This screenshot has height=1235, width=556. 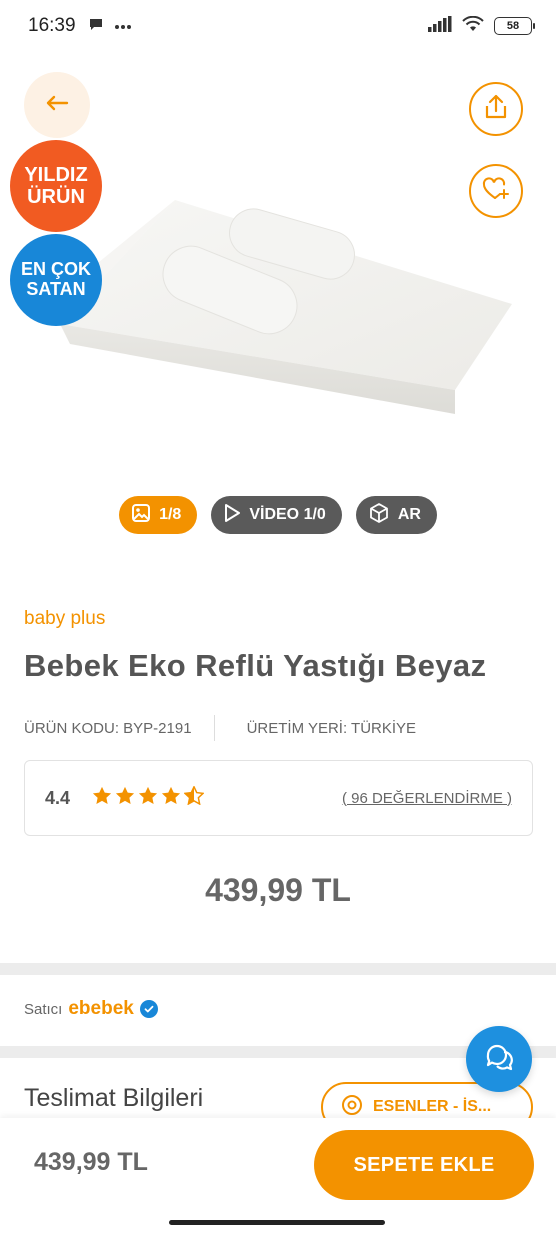 What do you see at coordinates (43, 1009) in the screenshot?
I see `seller-label: Satıcı` at bounding box center [43, 1009].